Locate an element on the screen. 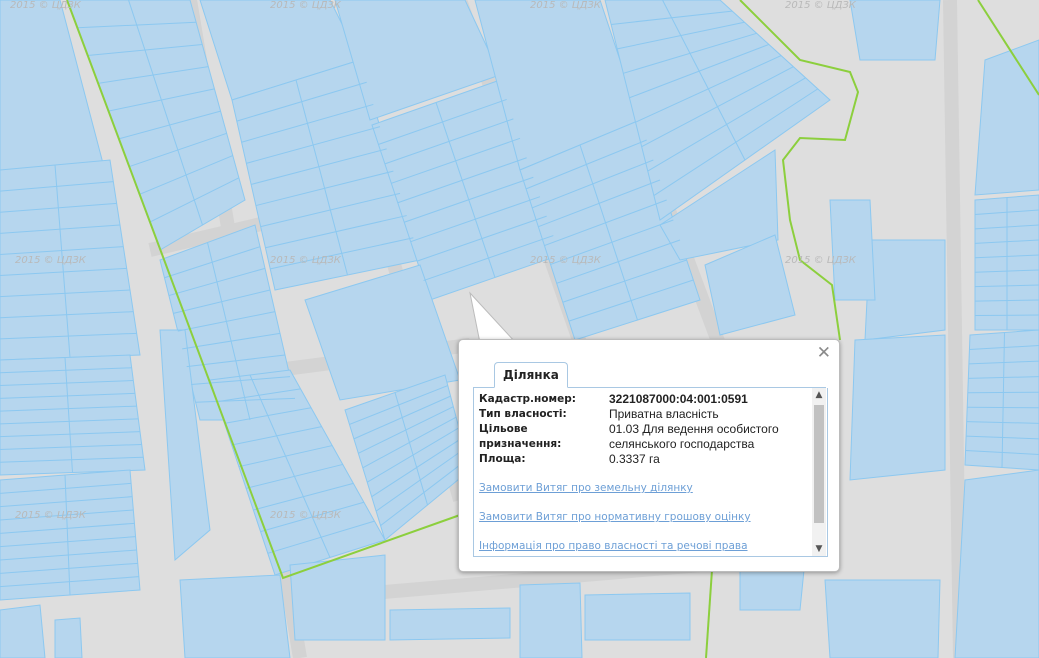  field-value: 3221087000:04:001:0591 is located at coordinates (678, 399).